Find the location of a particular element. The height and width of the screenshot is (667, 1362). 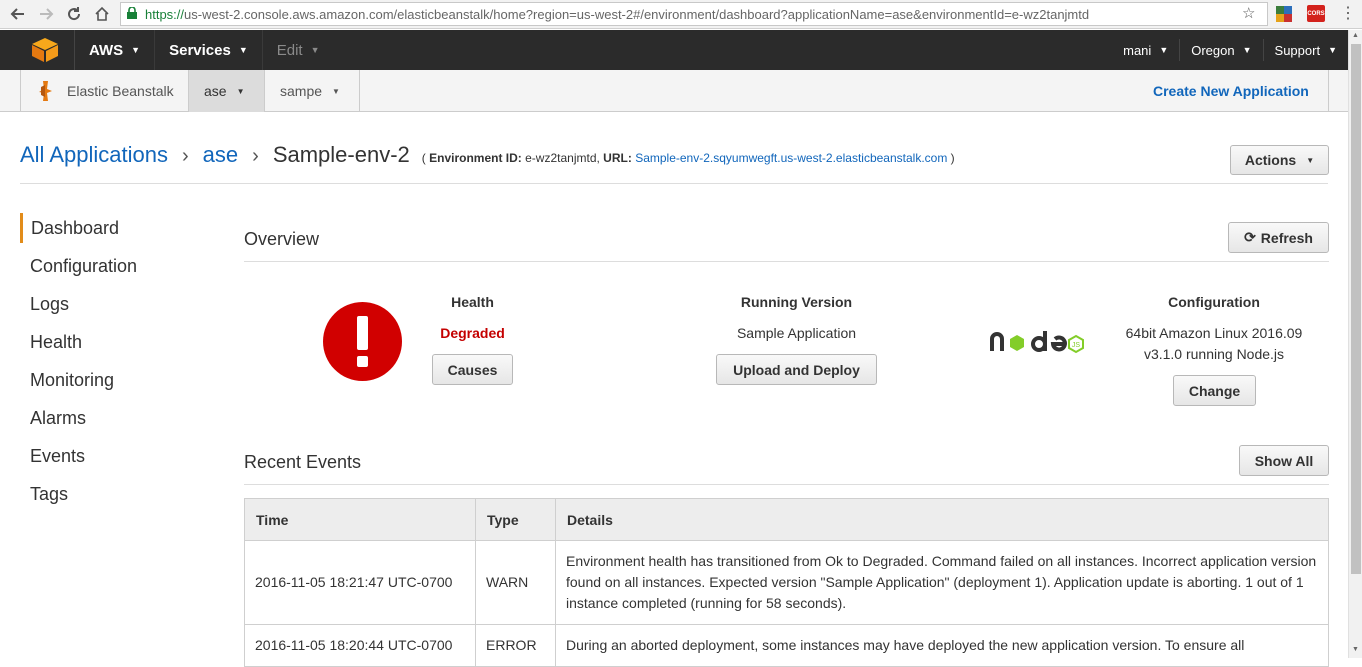

upload-and-deploy-button: Upload and Deploy is located at coordinates (796, 369).